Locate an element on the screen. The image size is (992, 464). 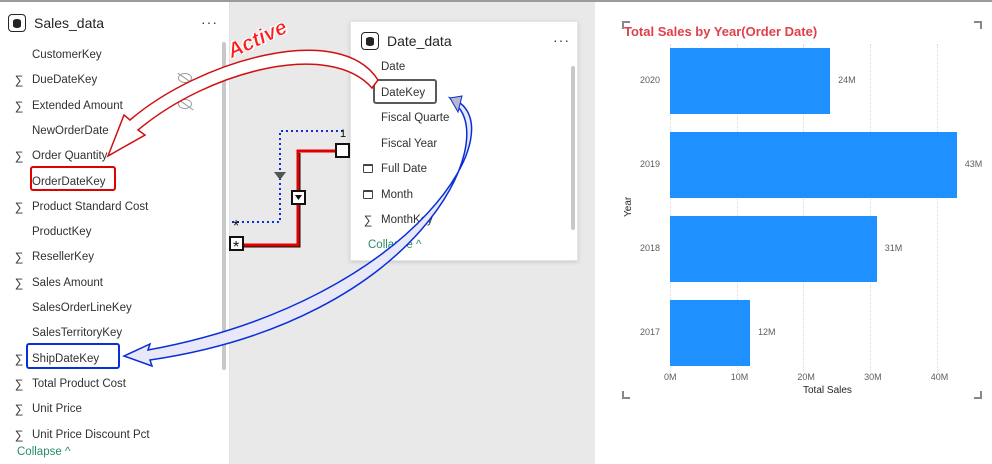
x-axis-title: Total Sales is located at coordinates (827, 390).